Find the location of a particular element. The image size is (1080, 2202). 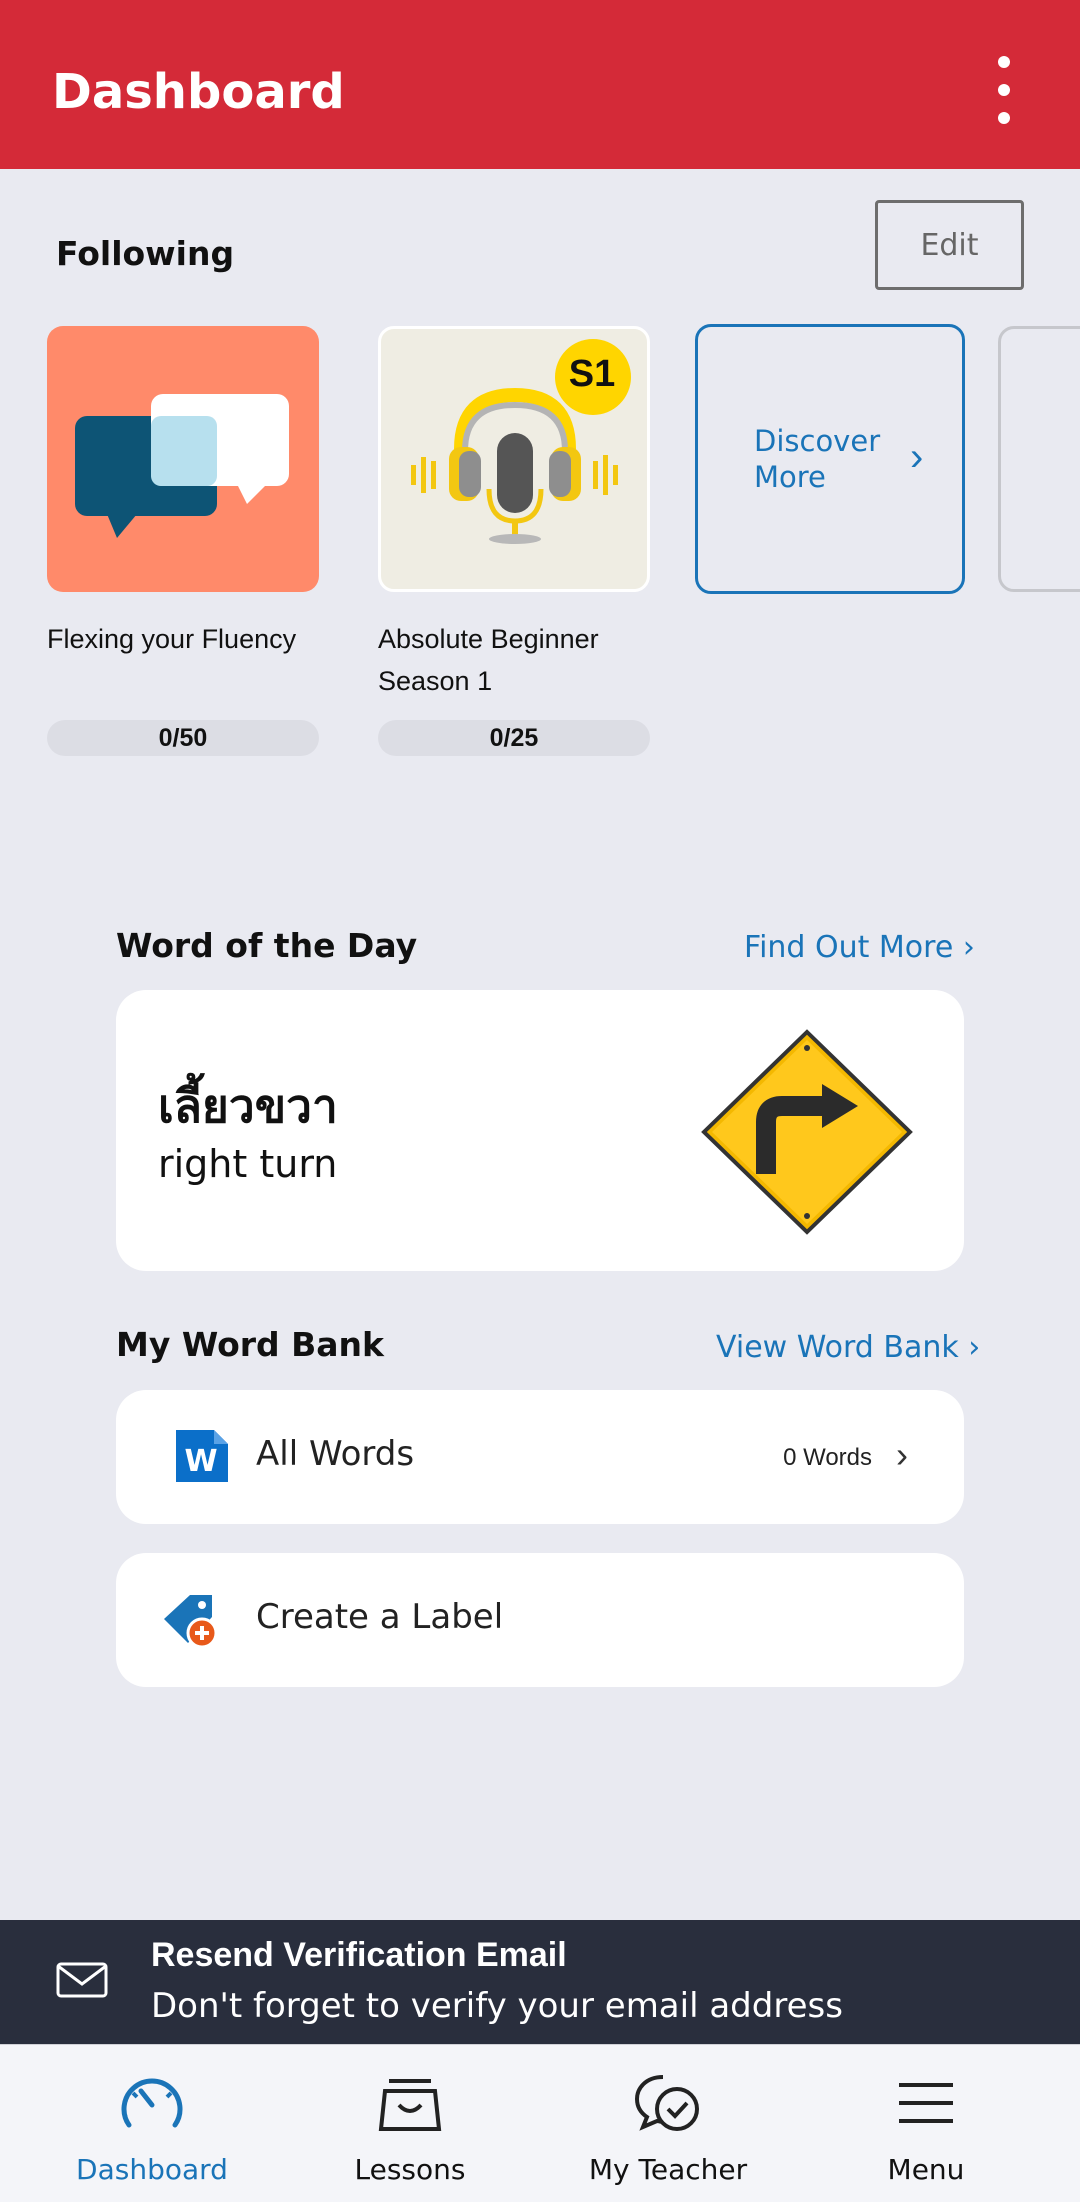

course-progress: 0/25 is located at coordinates (514, 738).